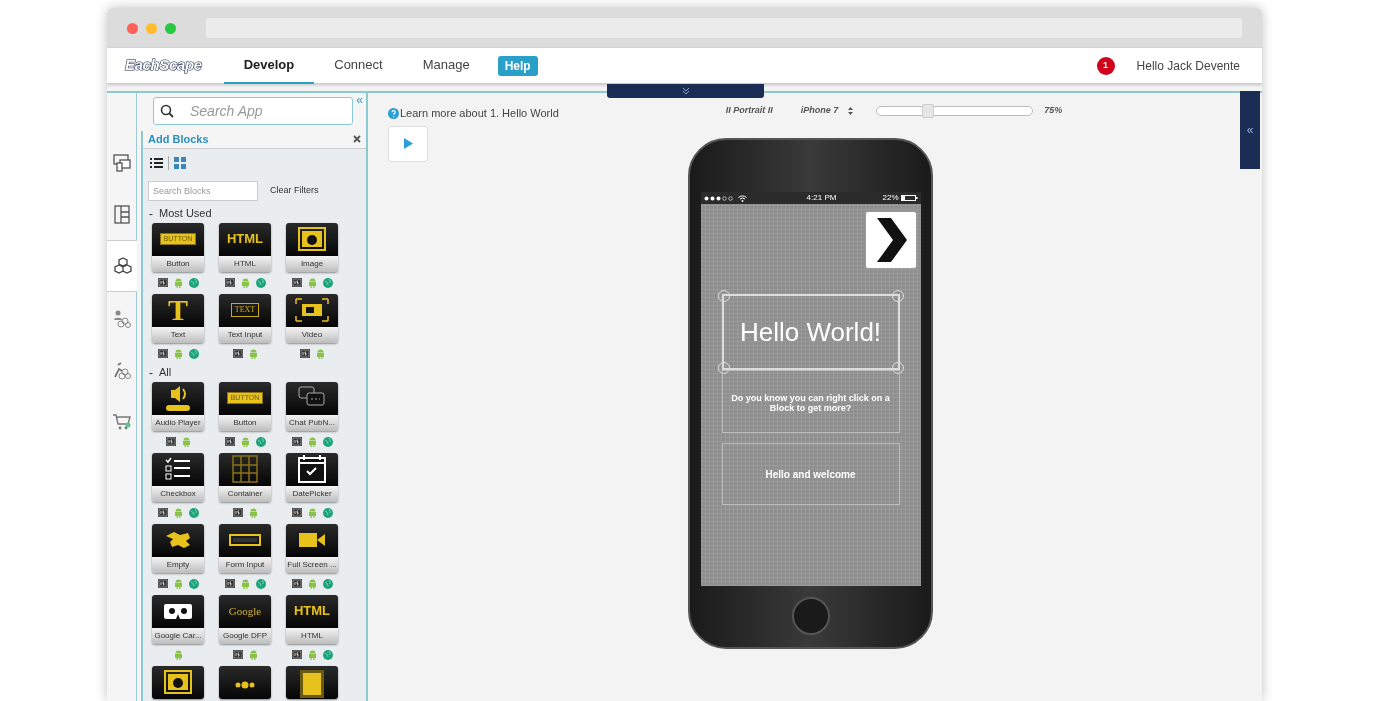 Image resolution: width=1400 pixels, height=701 pixels. Describe the element at coordinates (253, 111) in the screenshot. I see `search-field: Search App` at that location.